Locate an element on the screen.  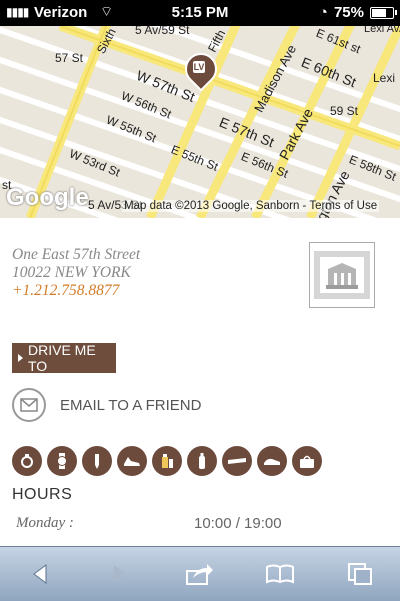
forward-arrow-icon is located at coordinates (120, 574).